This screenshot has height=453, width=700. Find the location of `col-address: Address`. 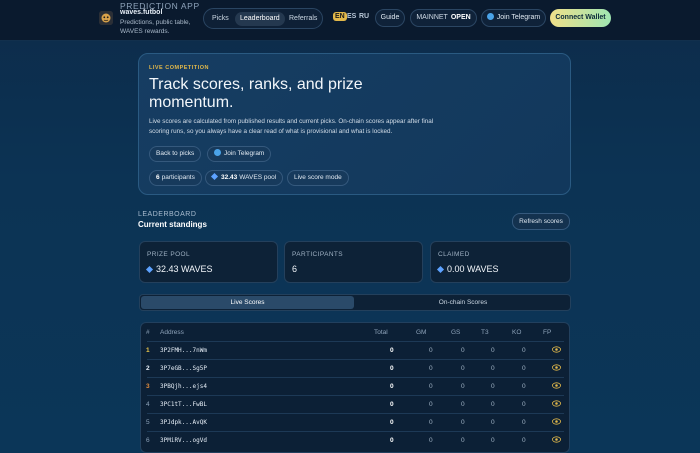

col-address: Address is located at coordinates (172, 332).